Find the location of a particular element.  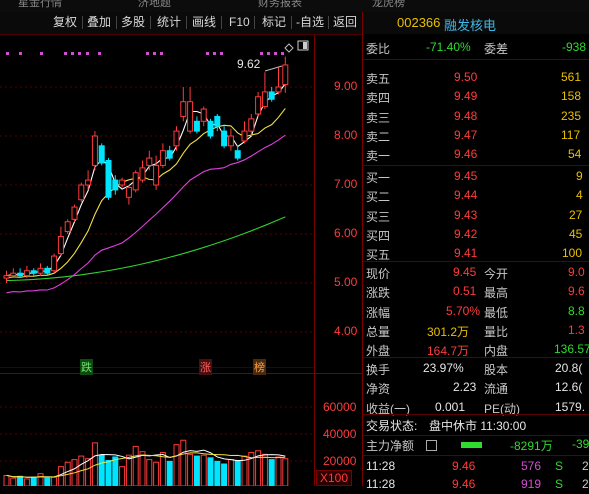

restore-rights-button: 复权 is located at coordinates (65, 22).